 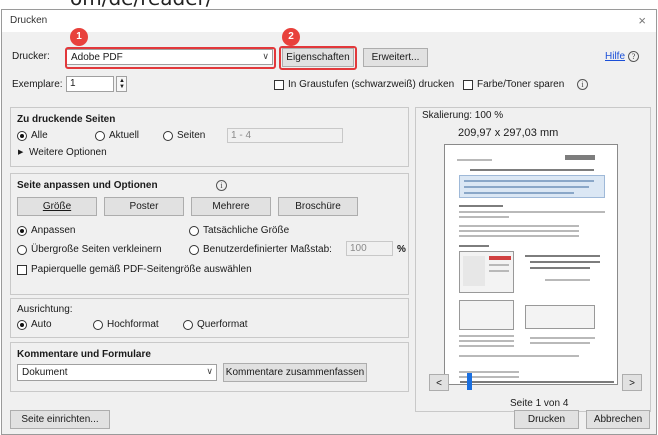 What do you see at coordinates (231, 206) in the screenshot?
I see `multiple-button: Mehrere` at bounding box center [231, 206].